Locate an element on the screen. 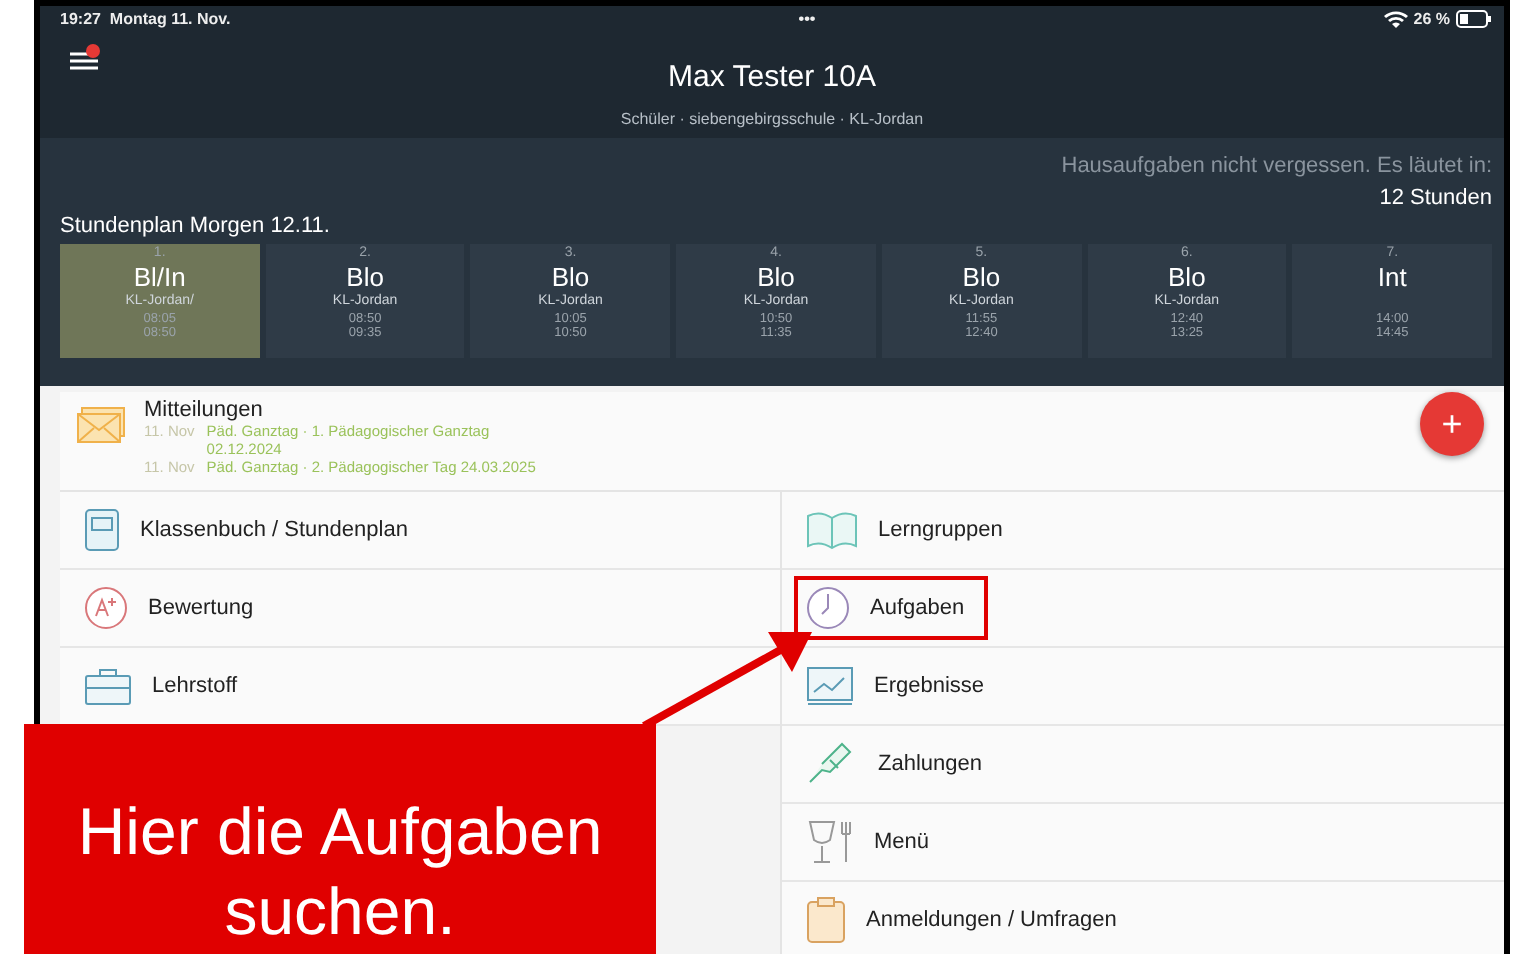 Image resolution: width=1514 pixels, height=954 pixels. briefcase-icon is located at coordinates (108, 686).